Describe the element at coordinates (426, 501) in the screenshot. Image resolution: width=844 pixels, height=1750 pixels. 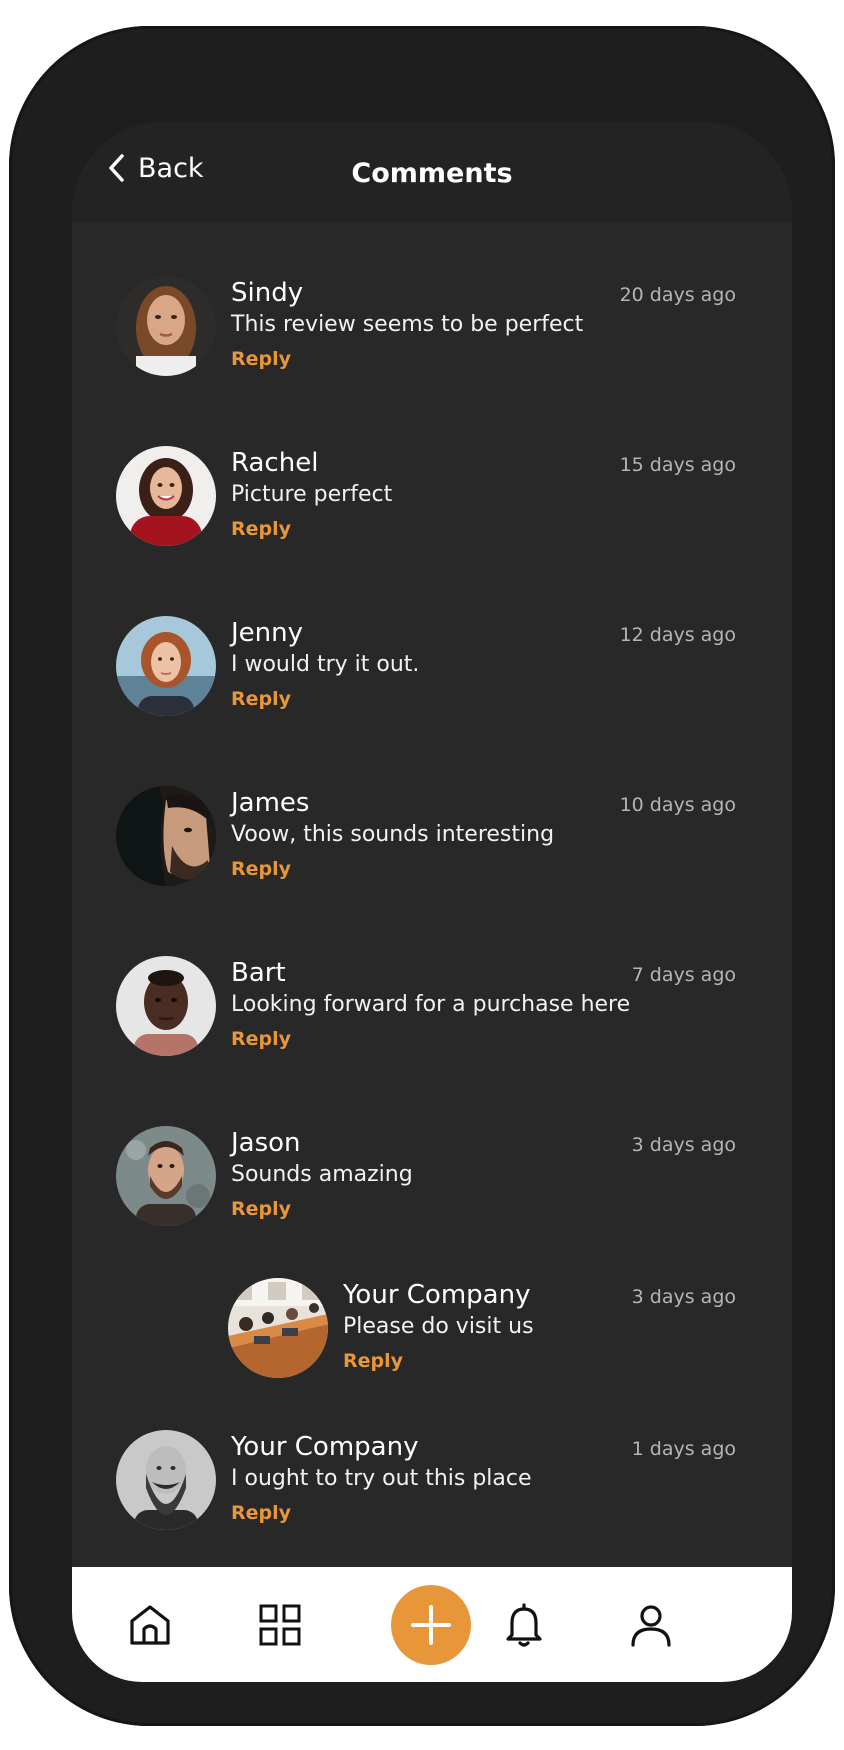
I see `comment-item: Rachel Picture perfect Reply 15 days ago` at that location.